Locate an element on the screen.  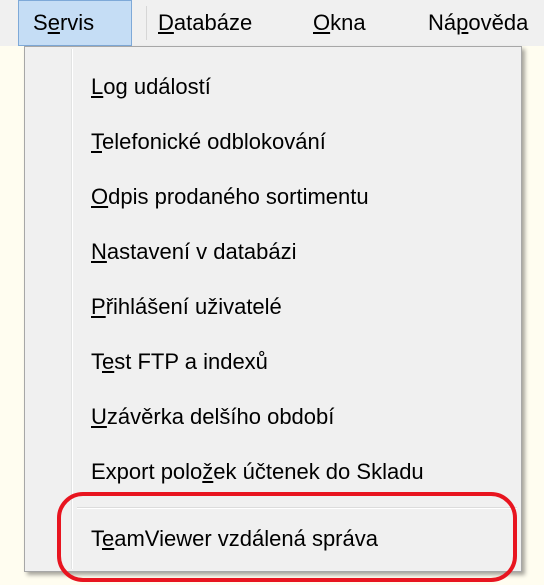
menu-item-telefonicke-odblokovani: Telefonické odblokování is located at coordinates (208, 142).